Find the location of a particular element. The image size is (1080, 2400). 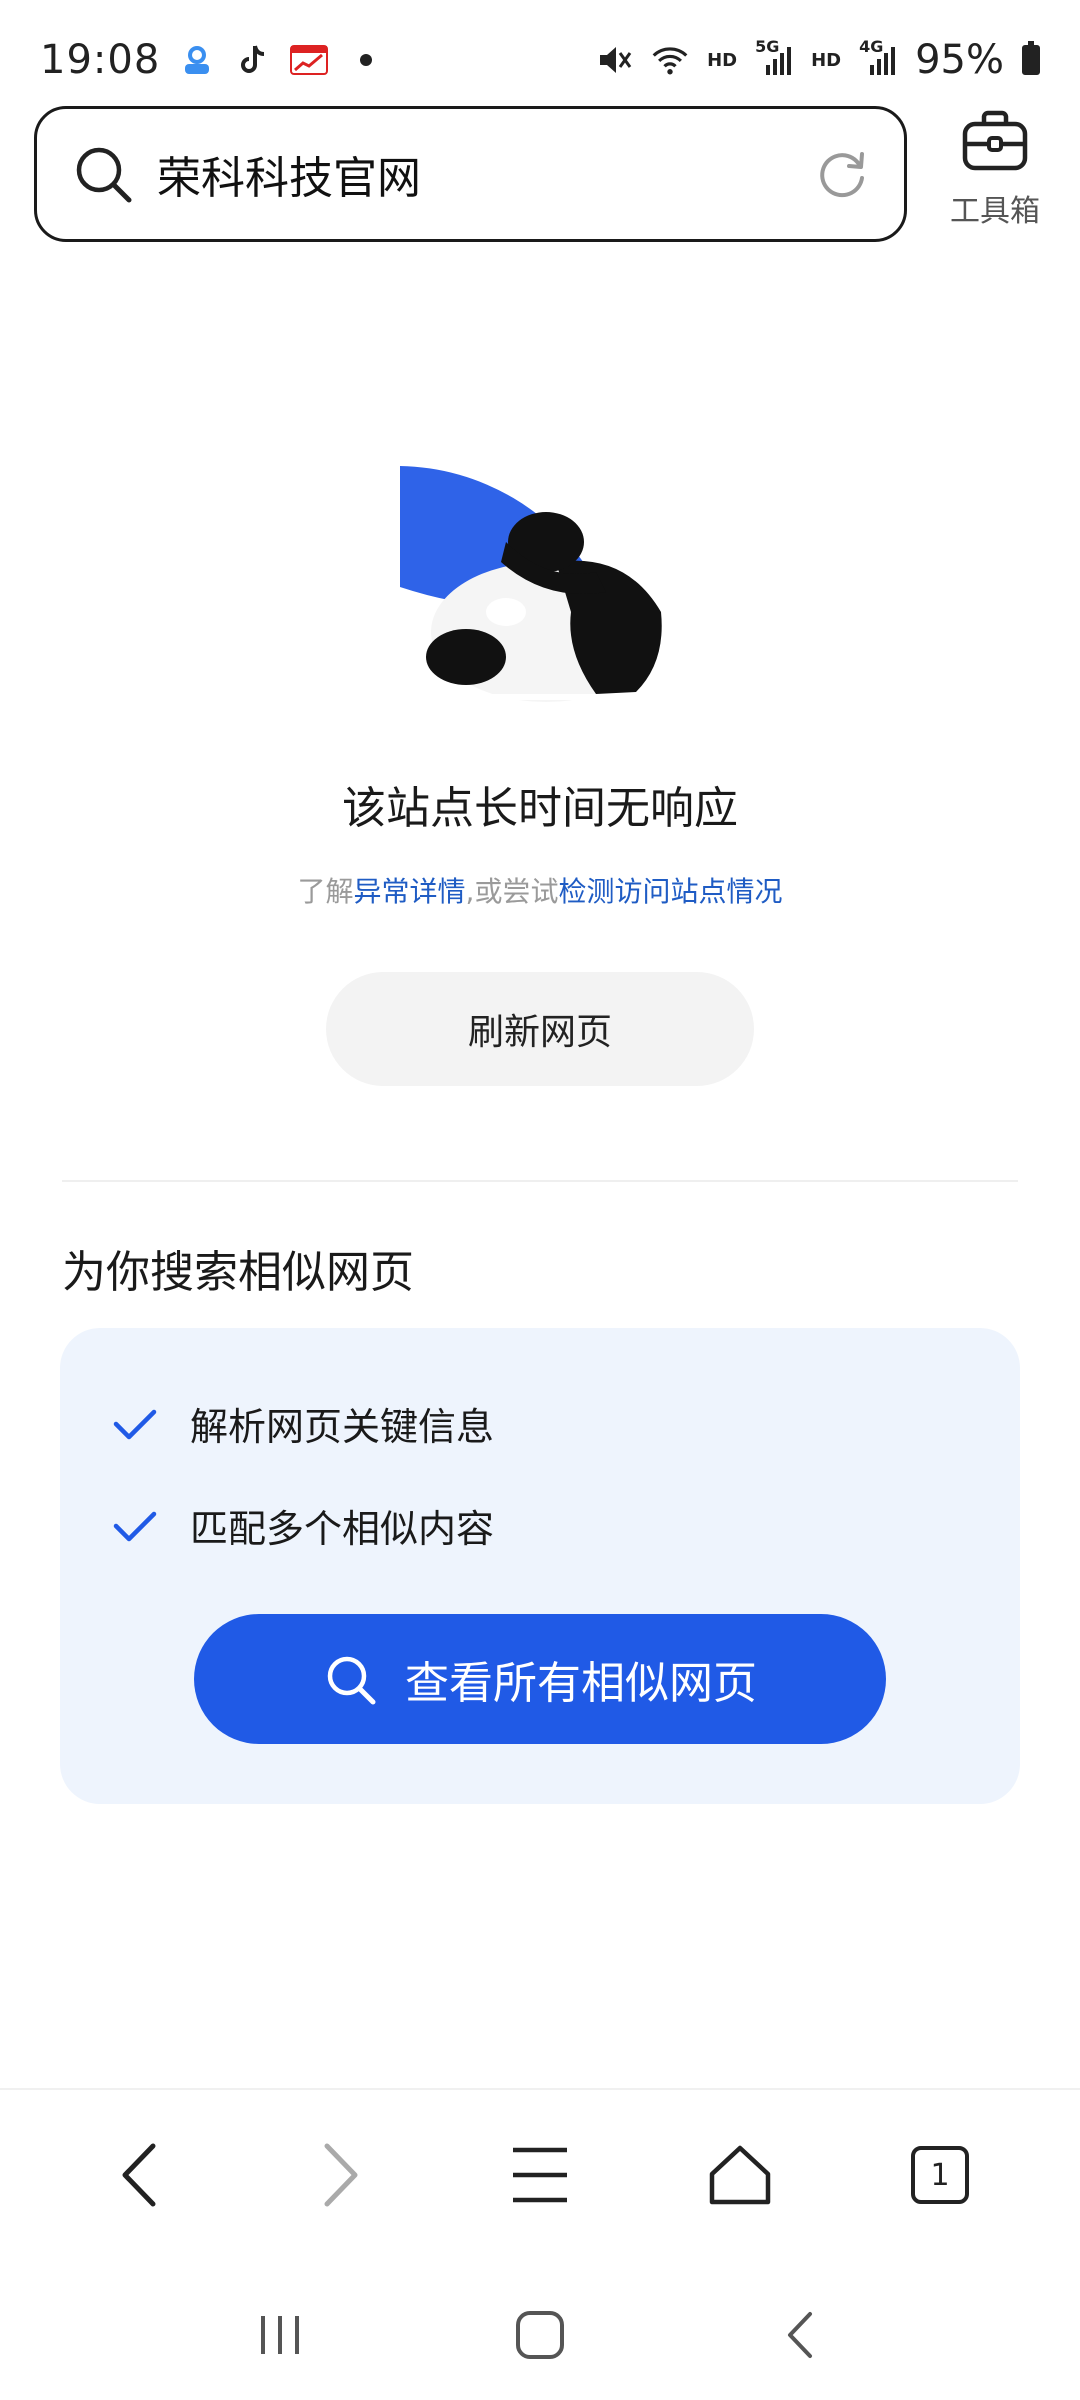

error-title: 该站点长时间无响应 is located at coordinates (540, 808).